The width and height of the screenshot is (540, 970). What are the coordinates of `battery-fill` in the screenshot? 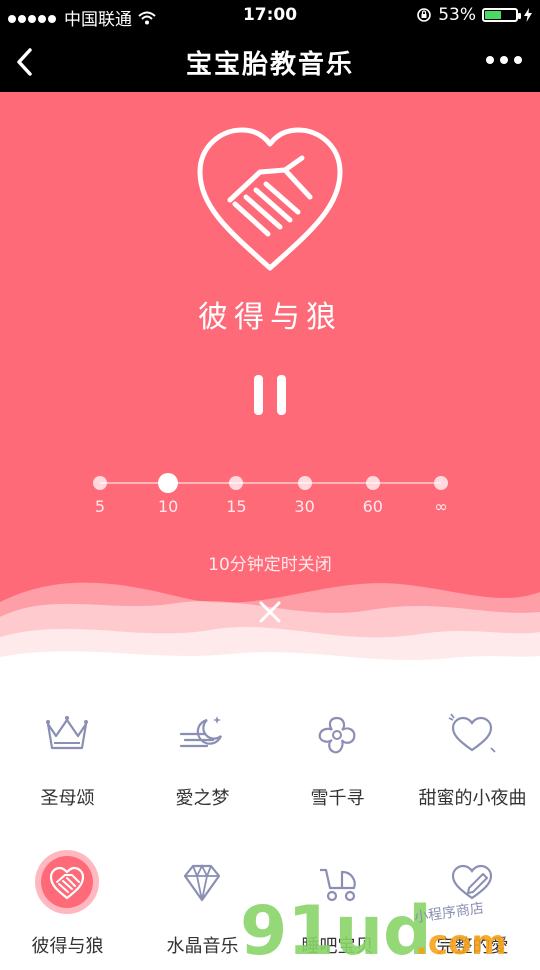 It's located at (493, 15).